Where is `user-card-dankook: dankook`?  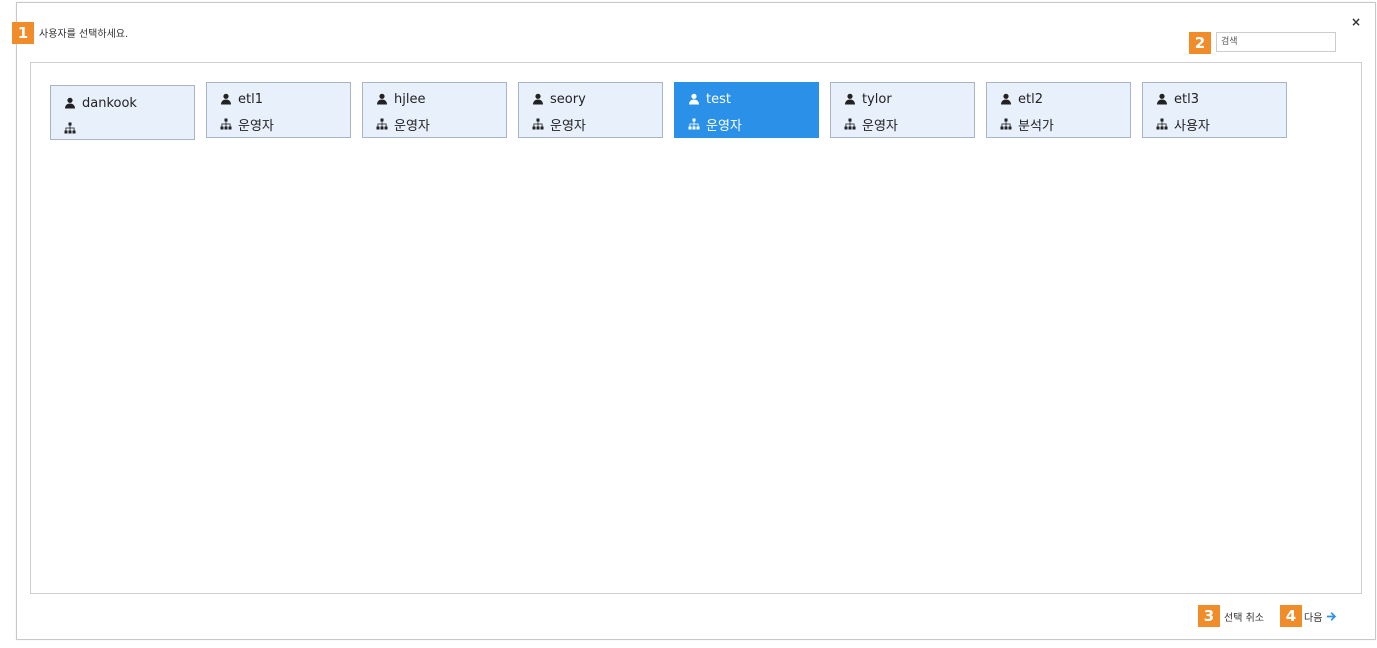
user-card-dankook: dankook is located at coordinates (122, 112).